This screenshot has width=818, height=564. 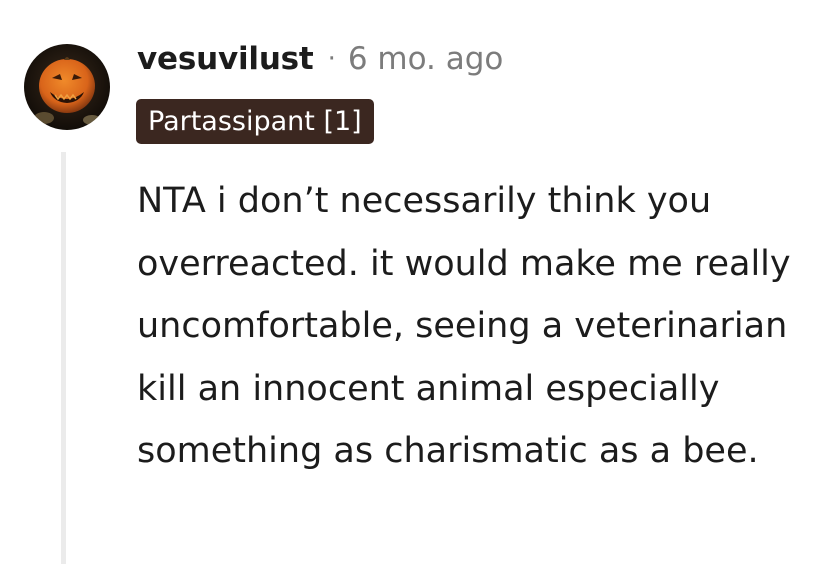 I want to click on pumpkin-avatar-icon, so click(x=67, y=87).